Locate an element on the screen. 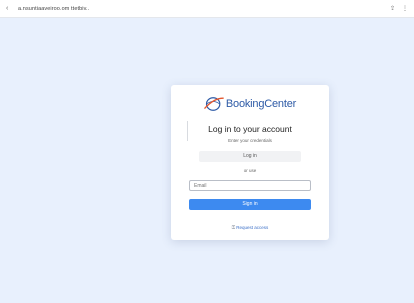 Image resolution: width=414 pixels, height=303 pixels. brand-logo: BookingCenter is located at coordinates (250, 104).